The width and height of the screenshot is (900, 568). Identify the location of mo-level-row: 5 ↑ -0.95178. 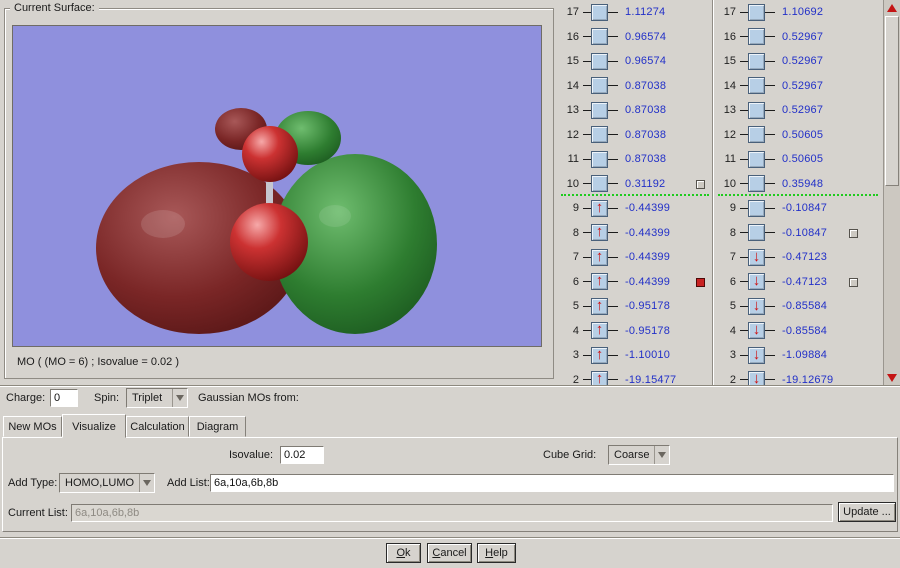
(635, 306).